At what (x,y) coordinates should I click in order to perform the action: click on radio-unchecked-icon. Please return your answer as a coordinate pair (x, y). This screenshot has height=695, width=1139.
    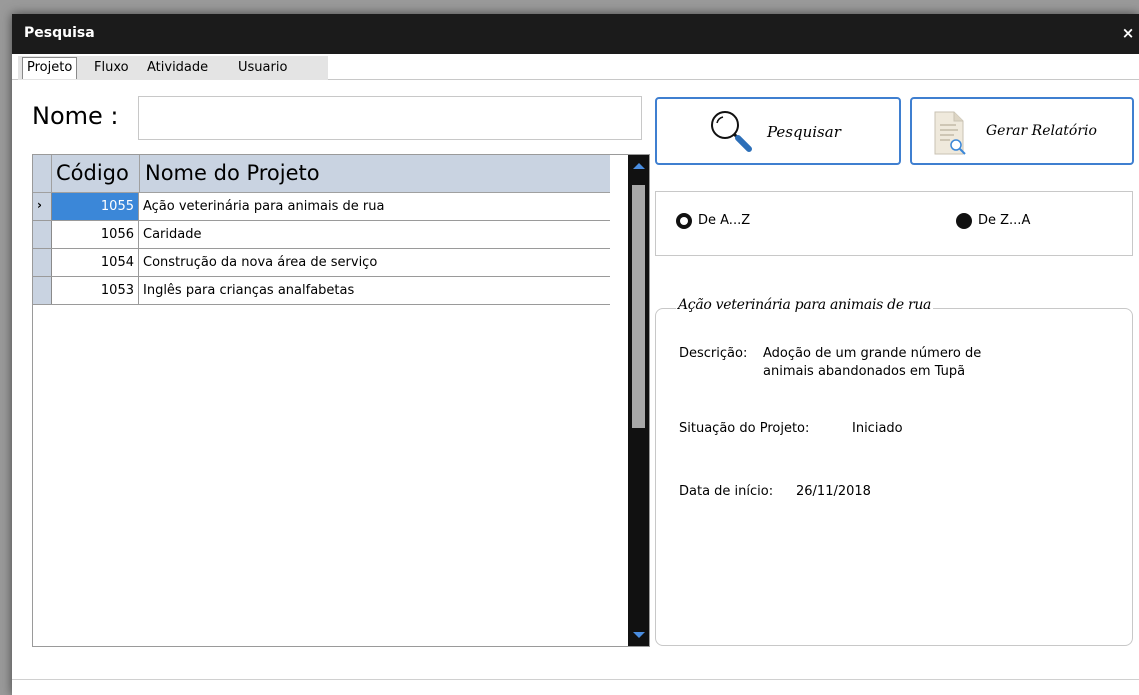
    Looking at the image, I should click on (964, 221).